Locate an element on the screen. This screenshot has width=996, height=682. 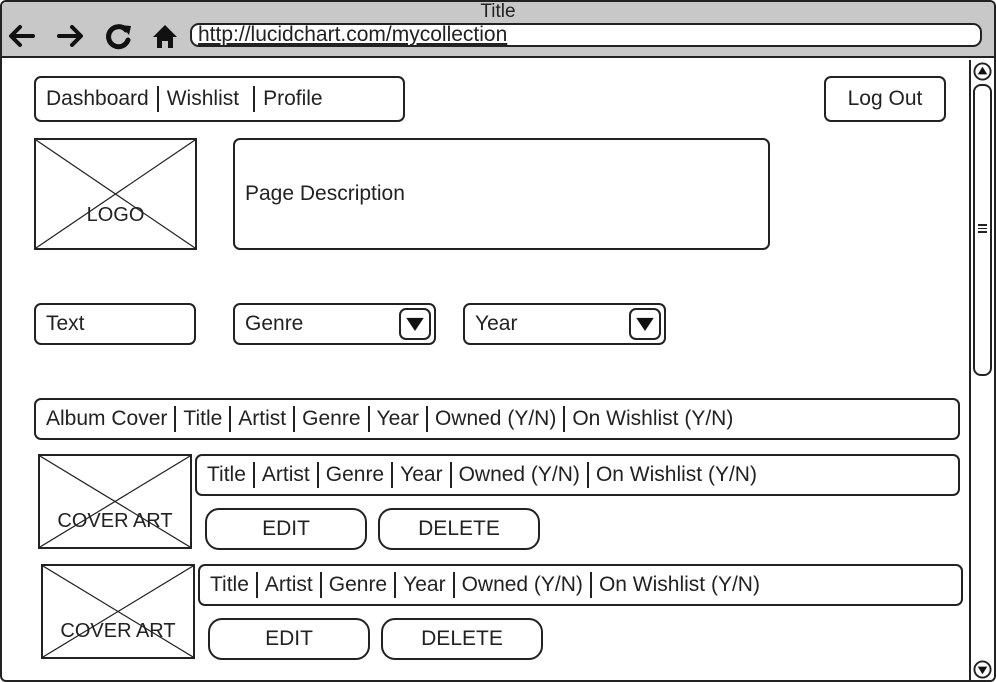
nav-item-wishlist: Wishlist is located at coordinates (203, 99).